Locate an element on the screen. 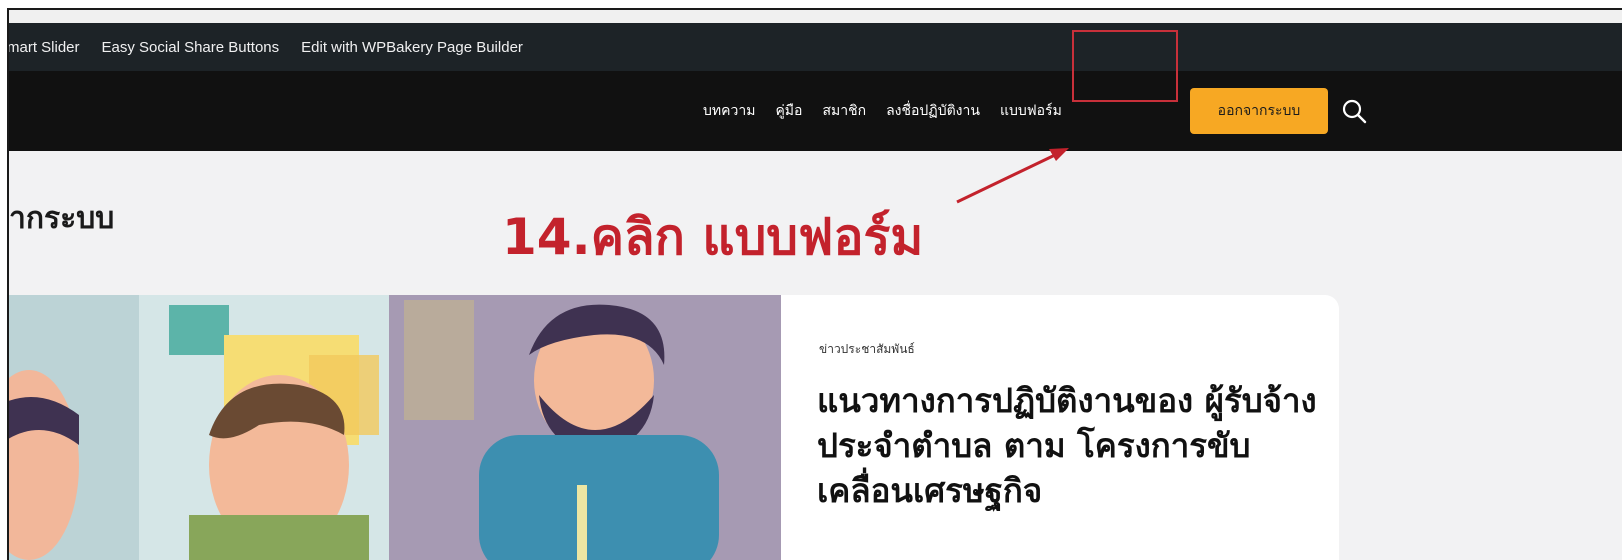  annotation-highlight-box is located at coordinates (1125, 66).